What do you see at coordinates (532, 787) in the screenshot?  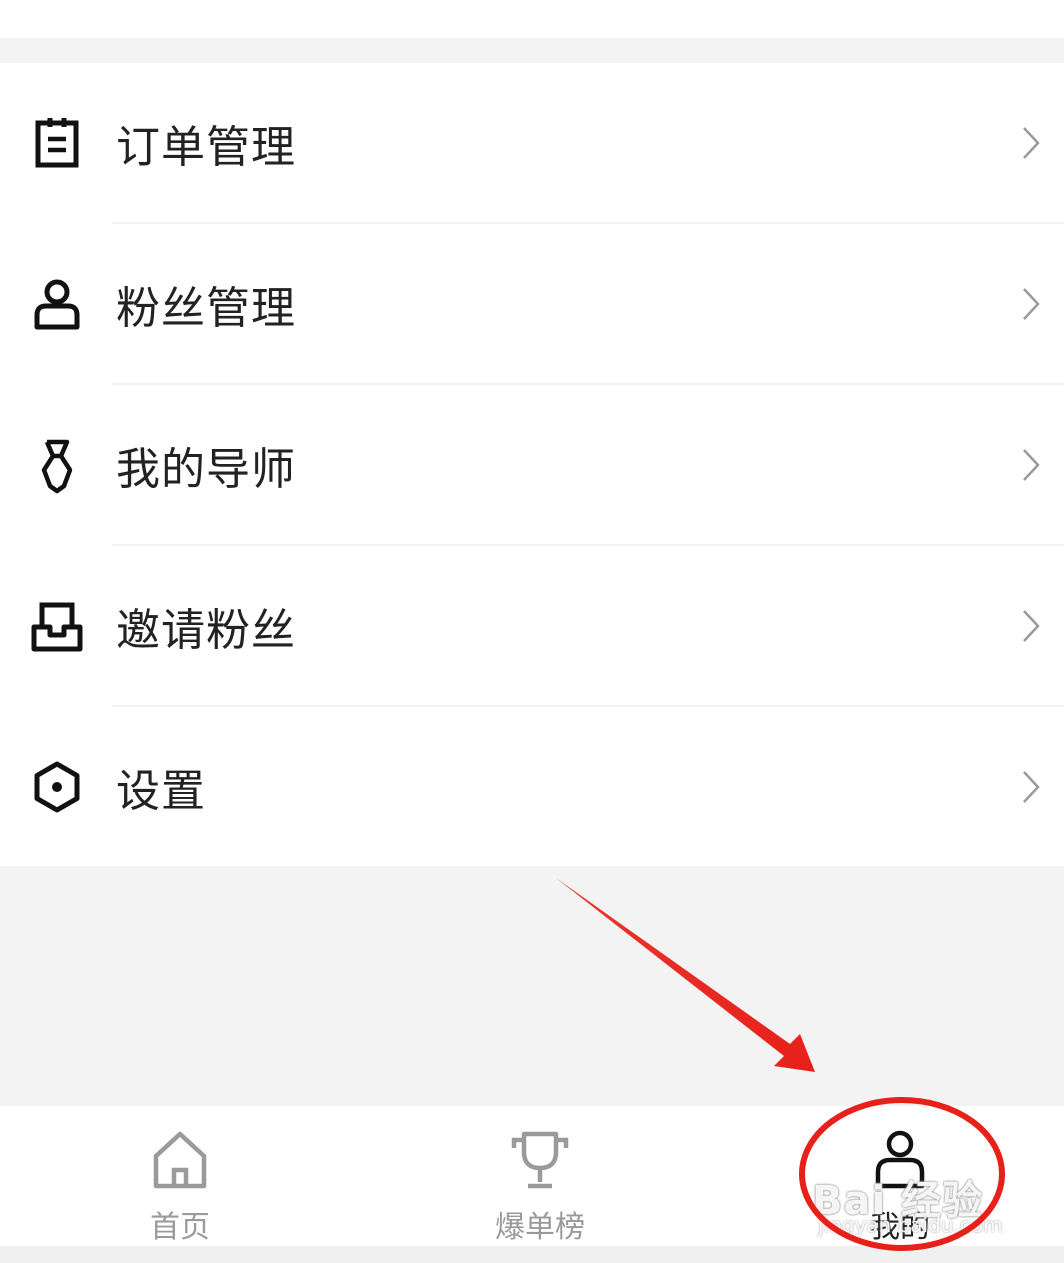 I see `menu-item-settings: 设置` at bounding box center [532, 787].